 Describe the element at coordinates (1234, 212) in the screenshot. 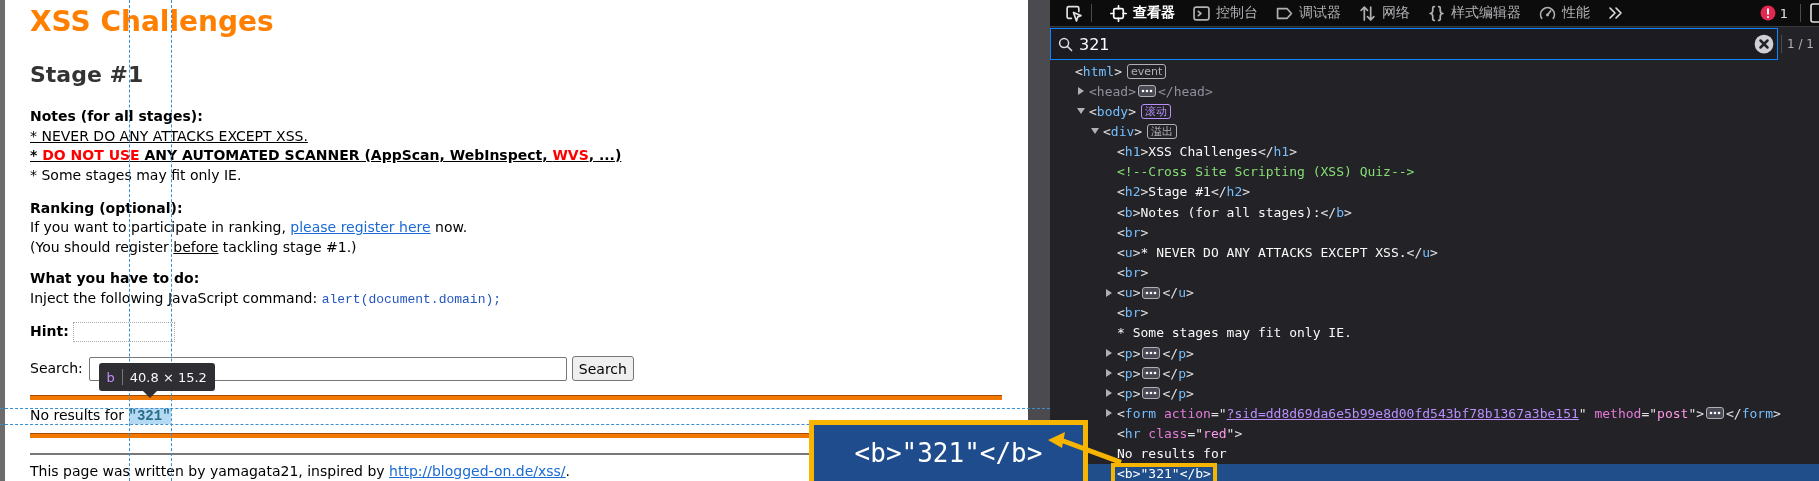

I see `node-markup: <b>Notes (for all stages):</b>` at that location.